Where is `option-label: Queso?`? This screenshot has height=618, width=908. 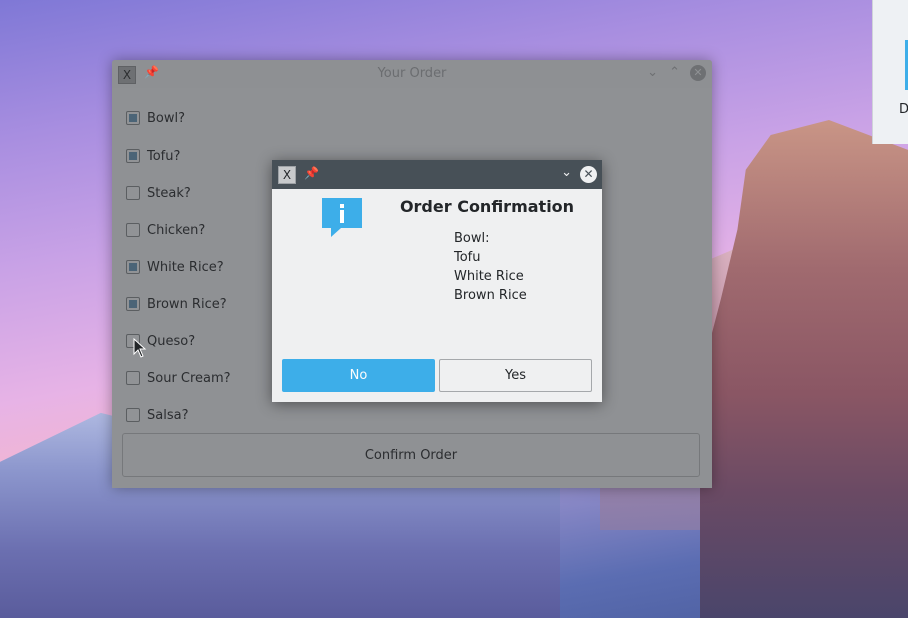
option-label: Queso? is located at coordinates (171, 341).